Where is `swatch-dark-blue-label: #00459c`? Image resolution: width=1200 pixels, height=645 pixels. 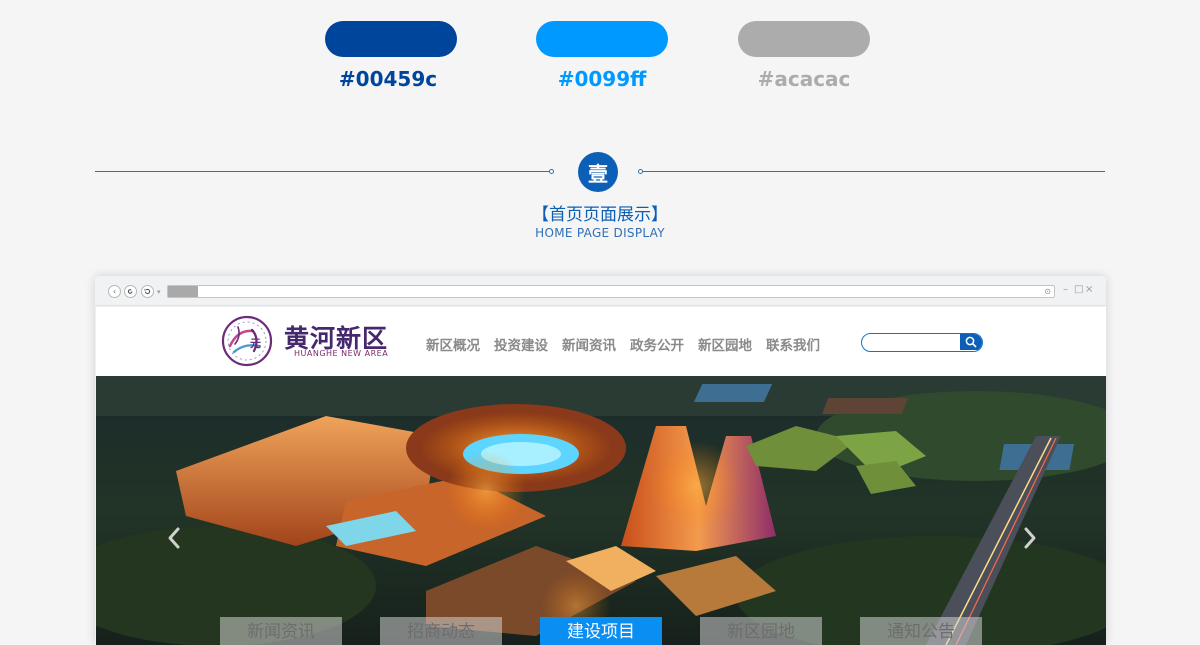
swatch-dark-blue-label: #00459c is located at coordinates (388, 79).